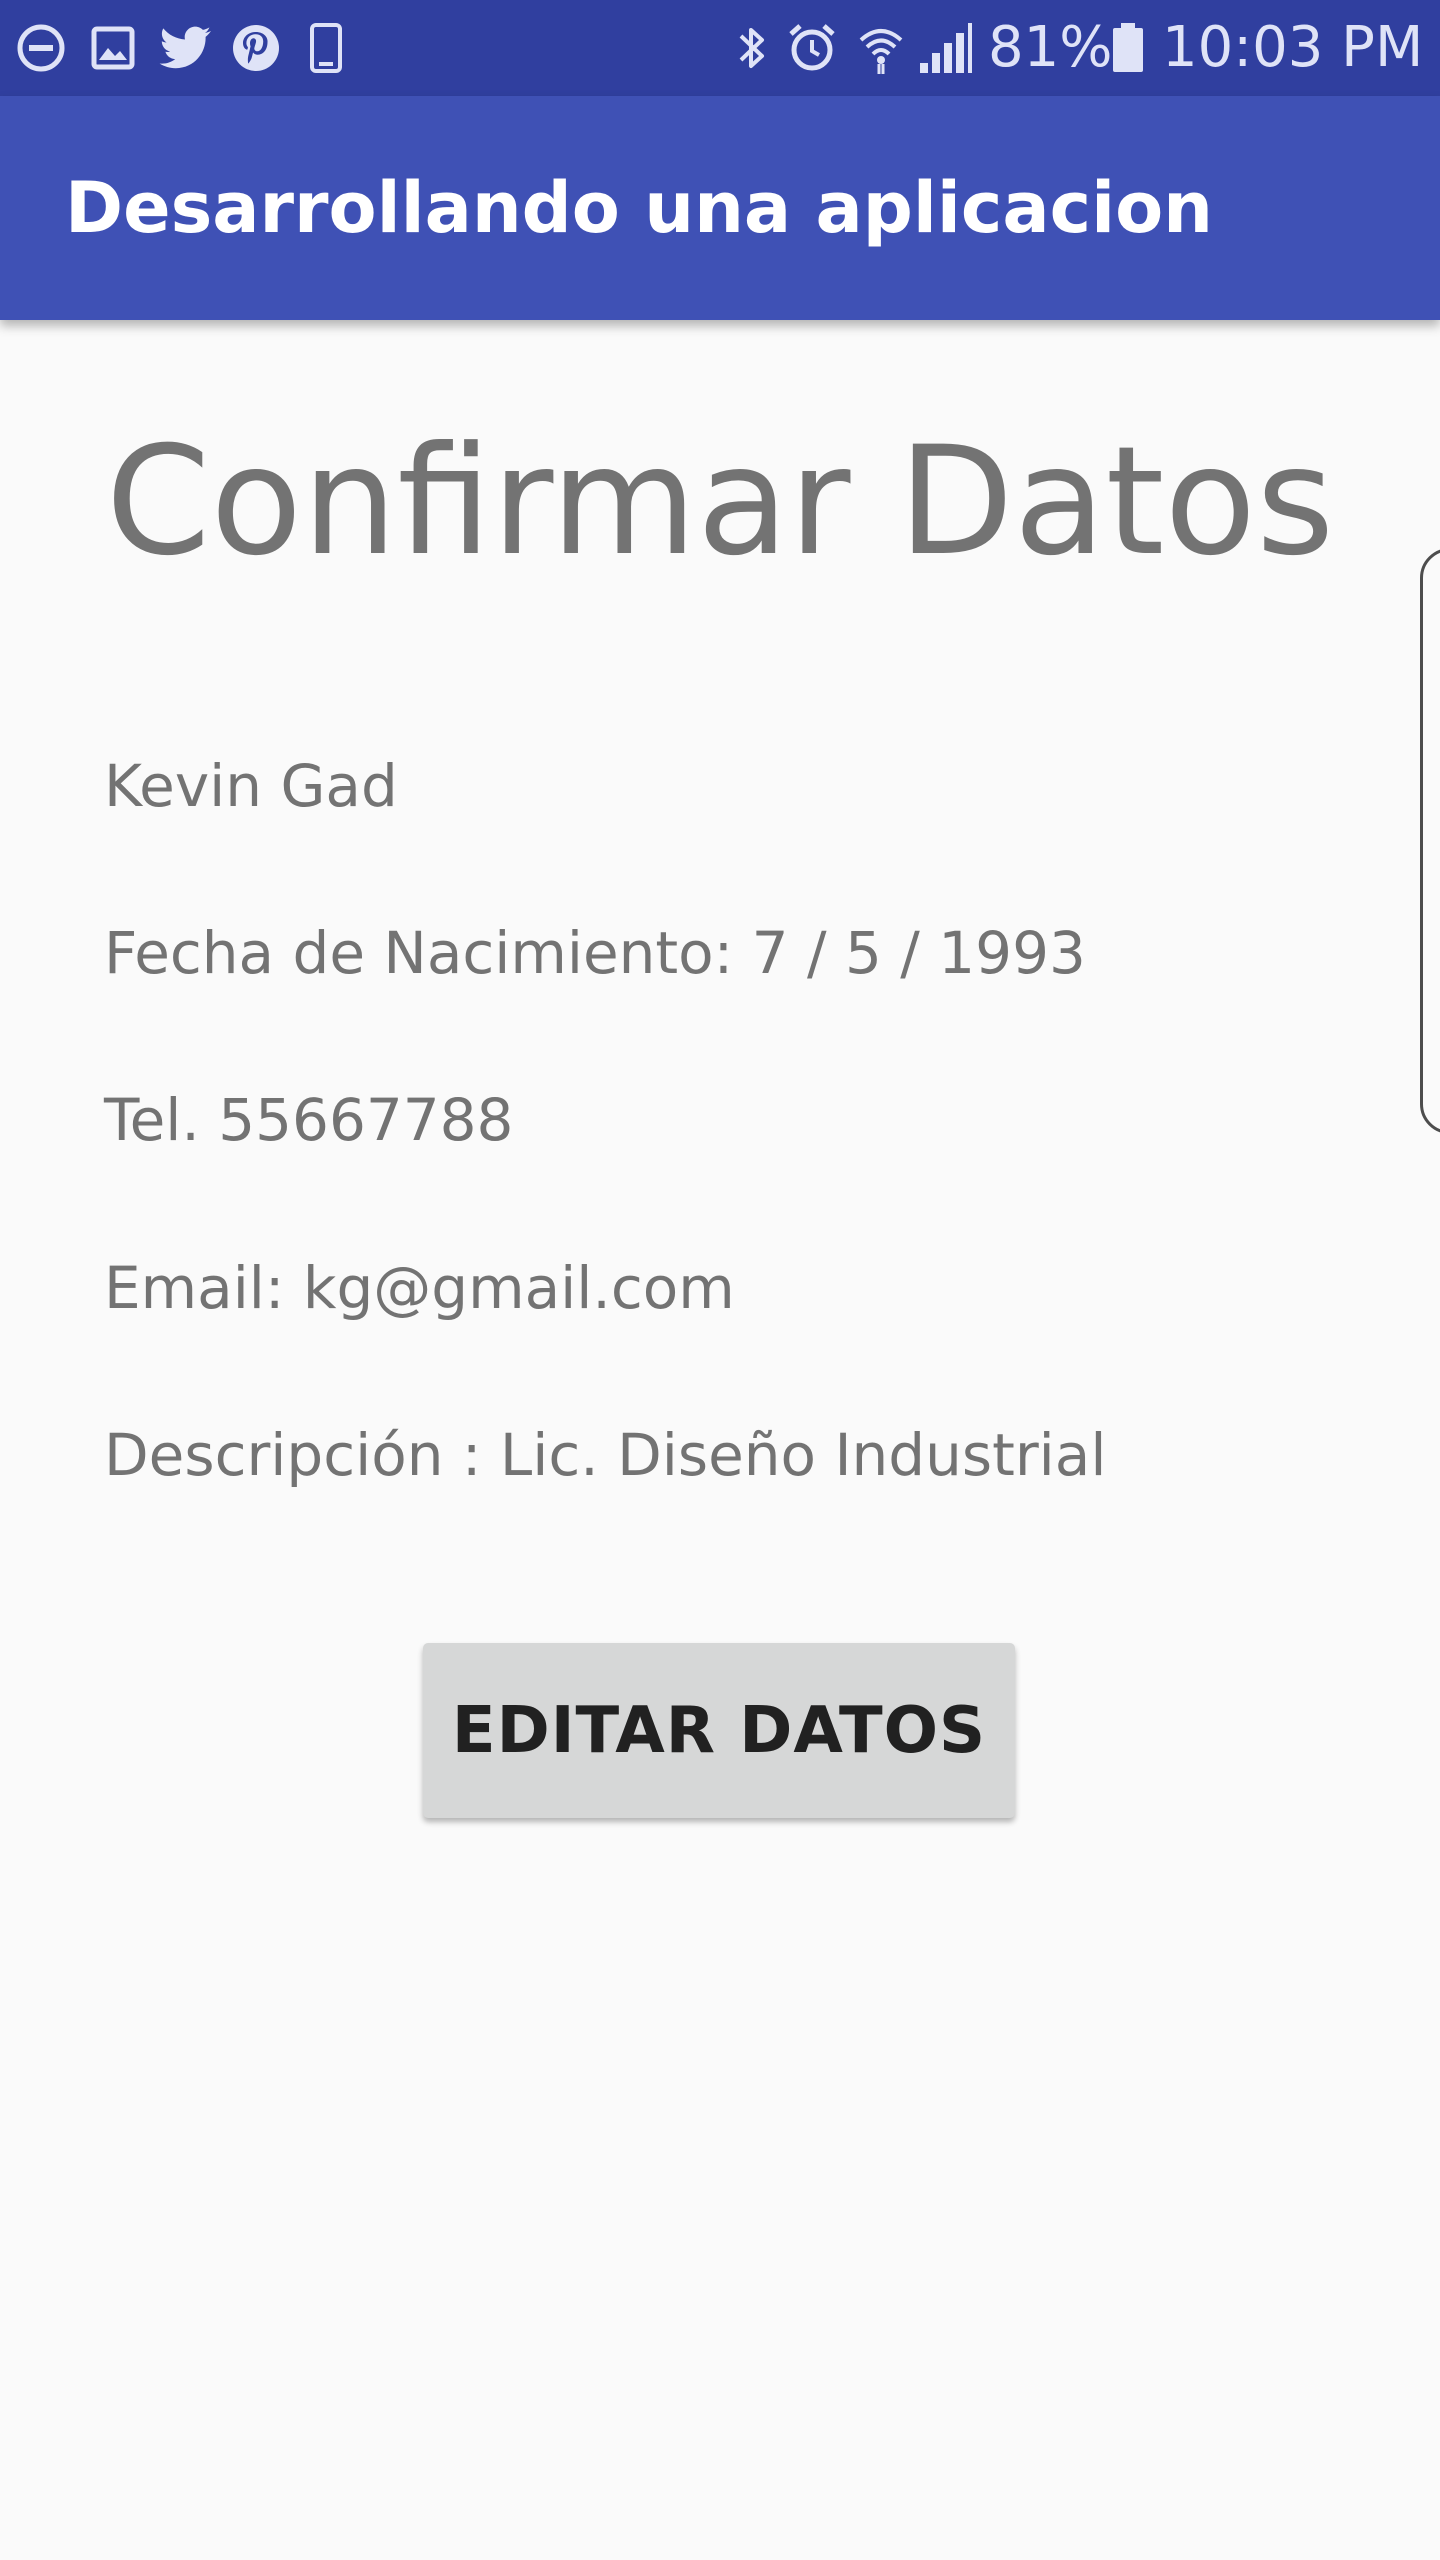 The image size is (1440, 2560). What do you see at coordinates (113, 48) in the screenshot?
I see `gallery-icon` at bounding box center [113, 48].